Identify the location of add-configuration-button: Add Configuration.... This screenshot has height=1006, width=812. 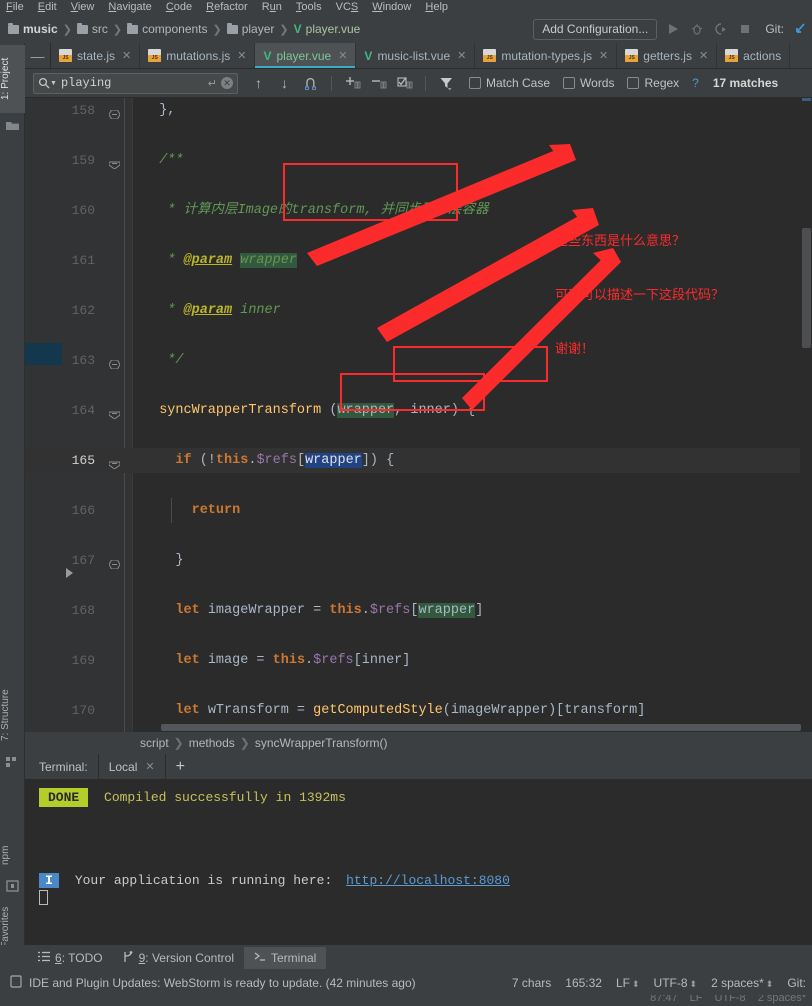
(595, 29).